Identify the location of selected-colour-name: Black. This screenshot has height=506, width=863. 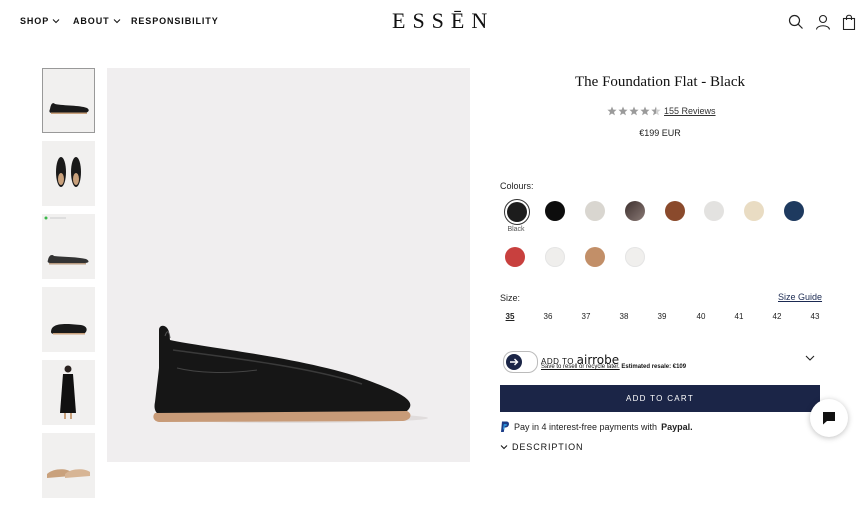
(516, 229).